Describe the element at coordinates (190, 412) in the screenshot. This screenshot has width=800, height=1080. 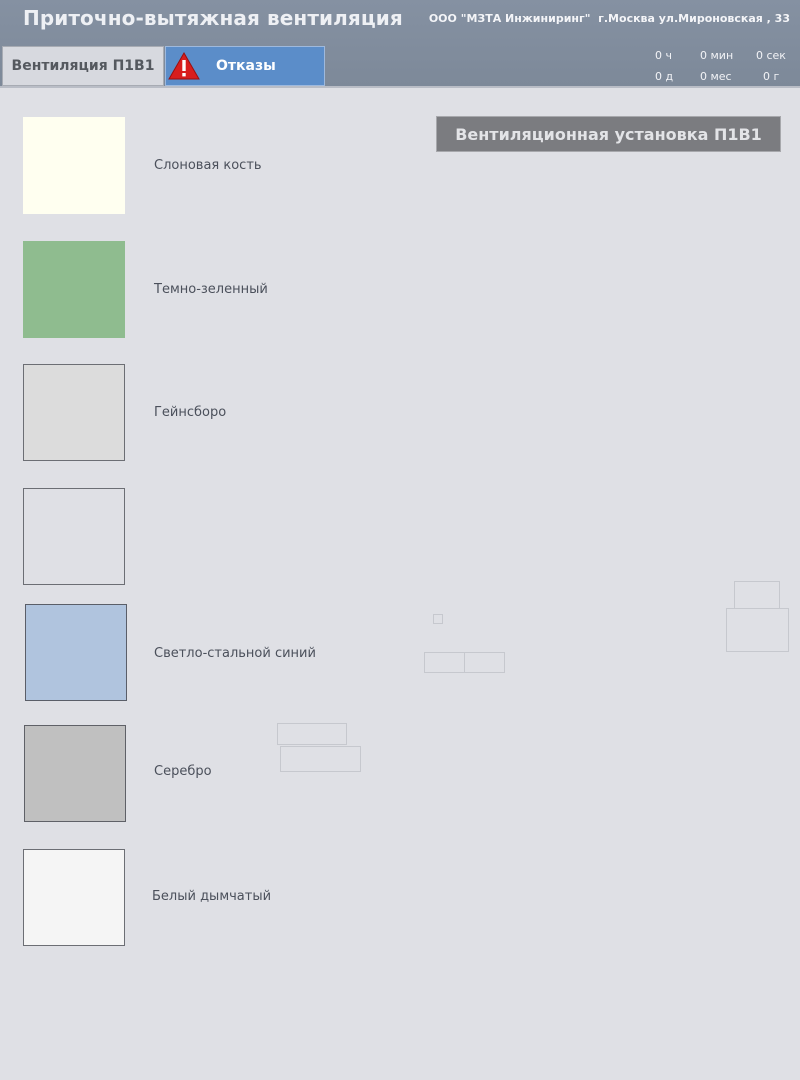
I see `swatch-label-gainsboro: Гейнсборо` at that location.